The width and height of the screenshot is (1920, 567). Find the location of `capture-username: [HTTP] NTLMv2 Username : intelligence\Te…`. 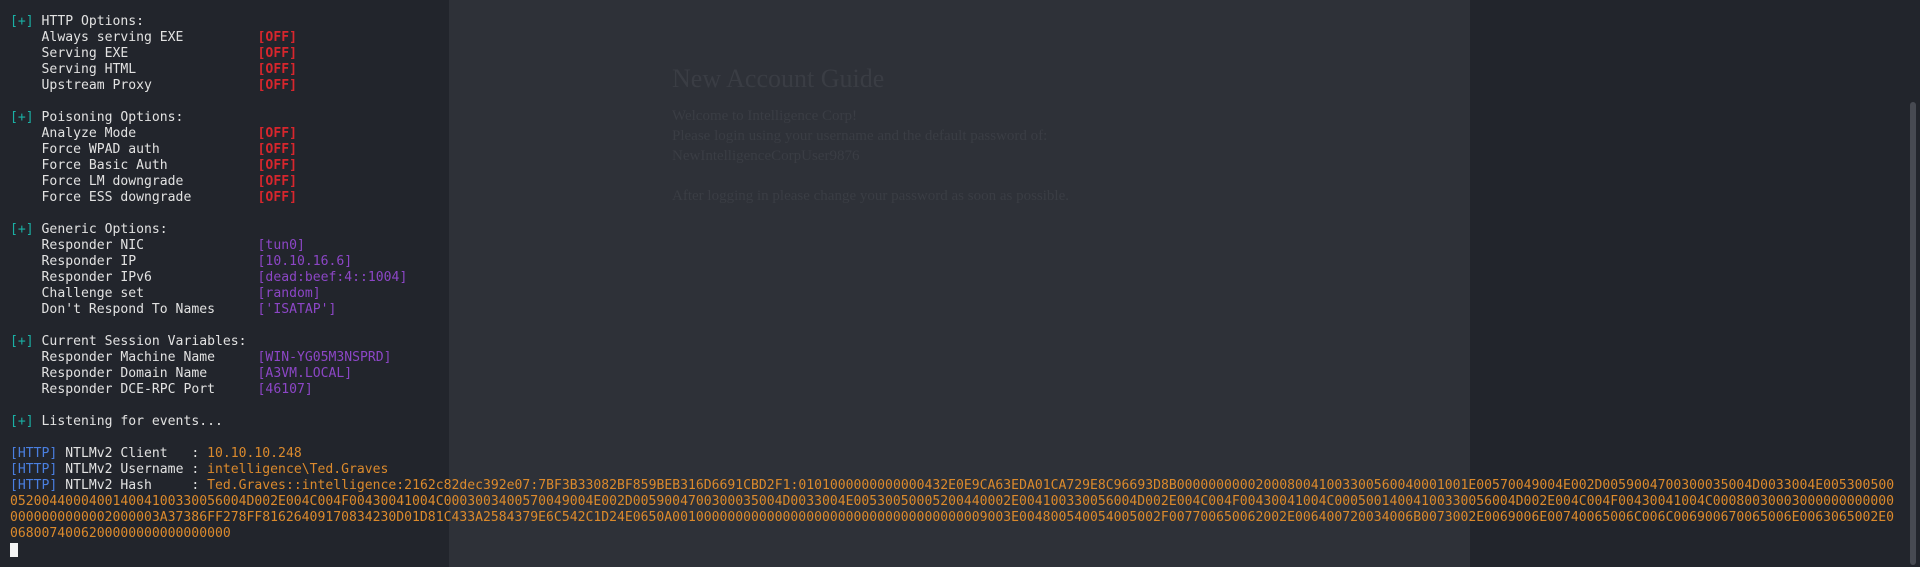

capture-username: [HTTP] NTLMv2 Username : intelligence\Te… is located at coordinates (955, 470).